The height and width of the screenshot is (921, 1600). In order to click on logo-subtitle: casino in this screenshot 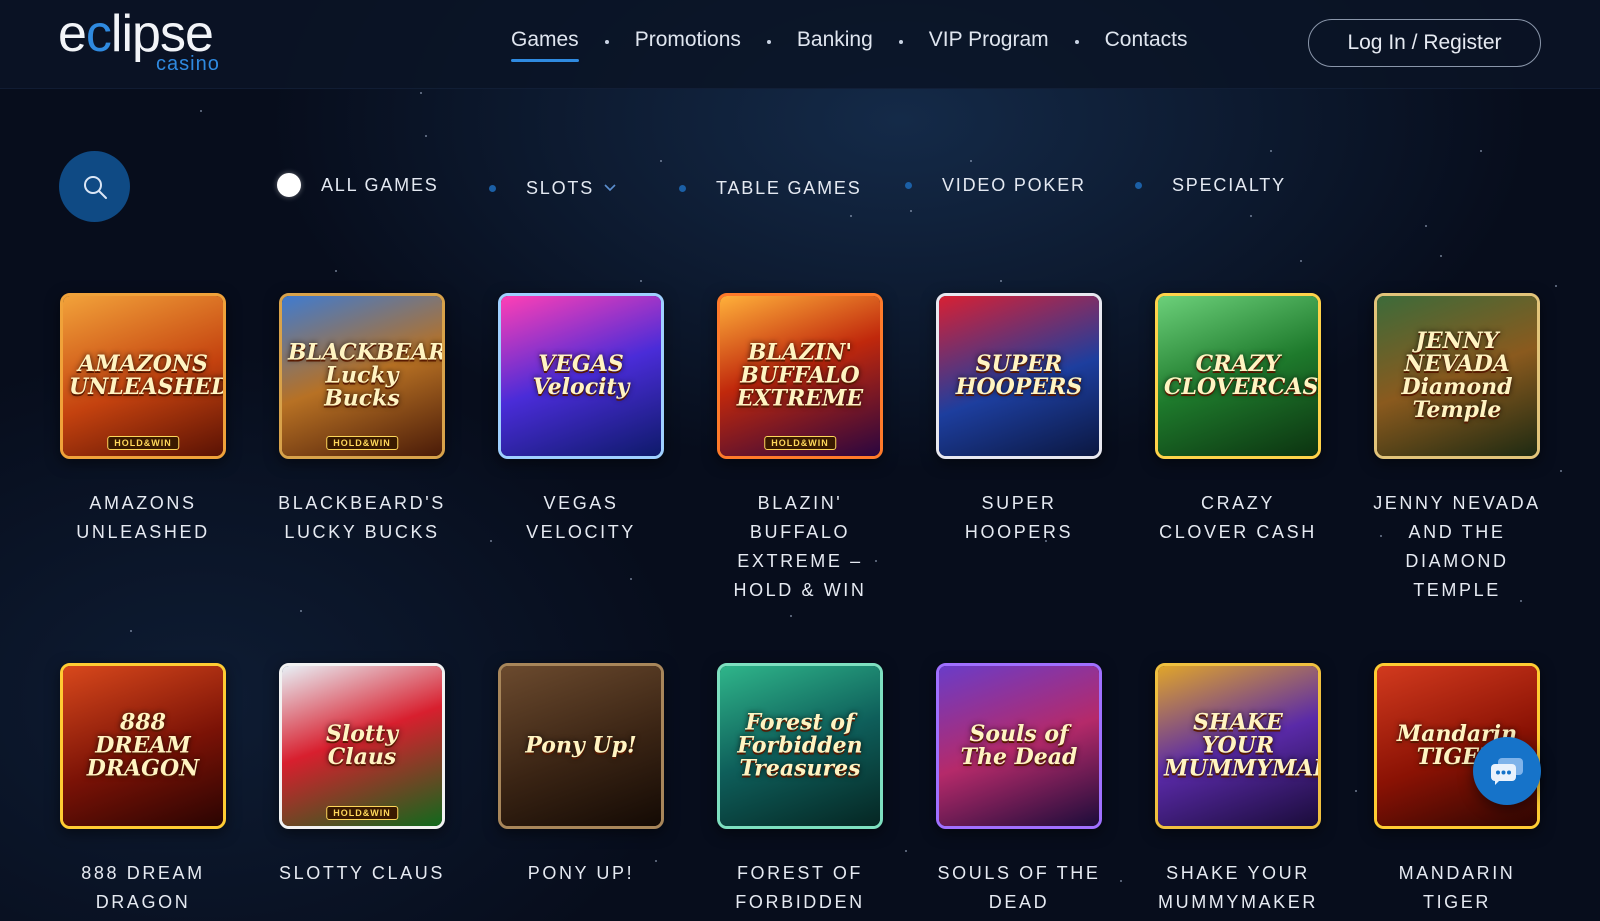, I will do `click(188, 64)`.